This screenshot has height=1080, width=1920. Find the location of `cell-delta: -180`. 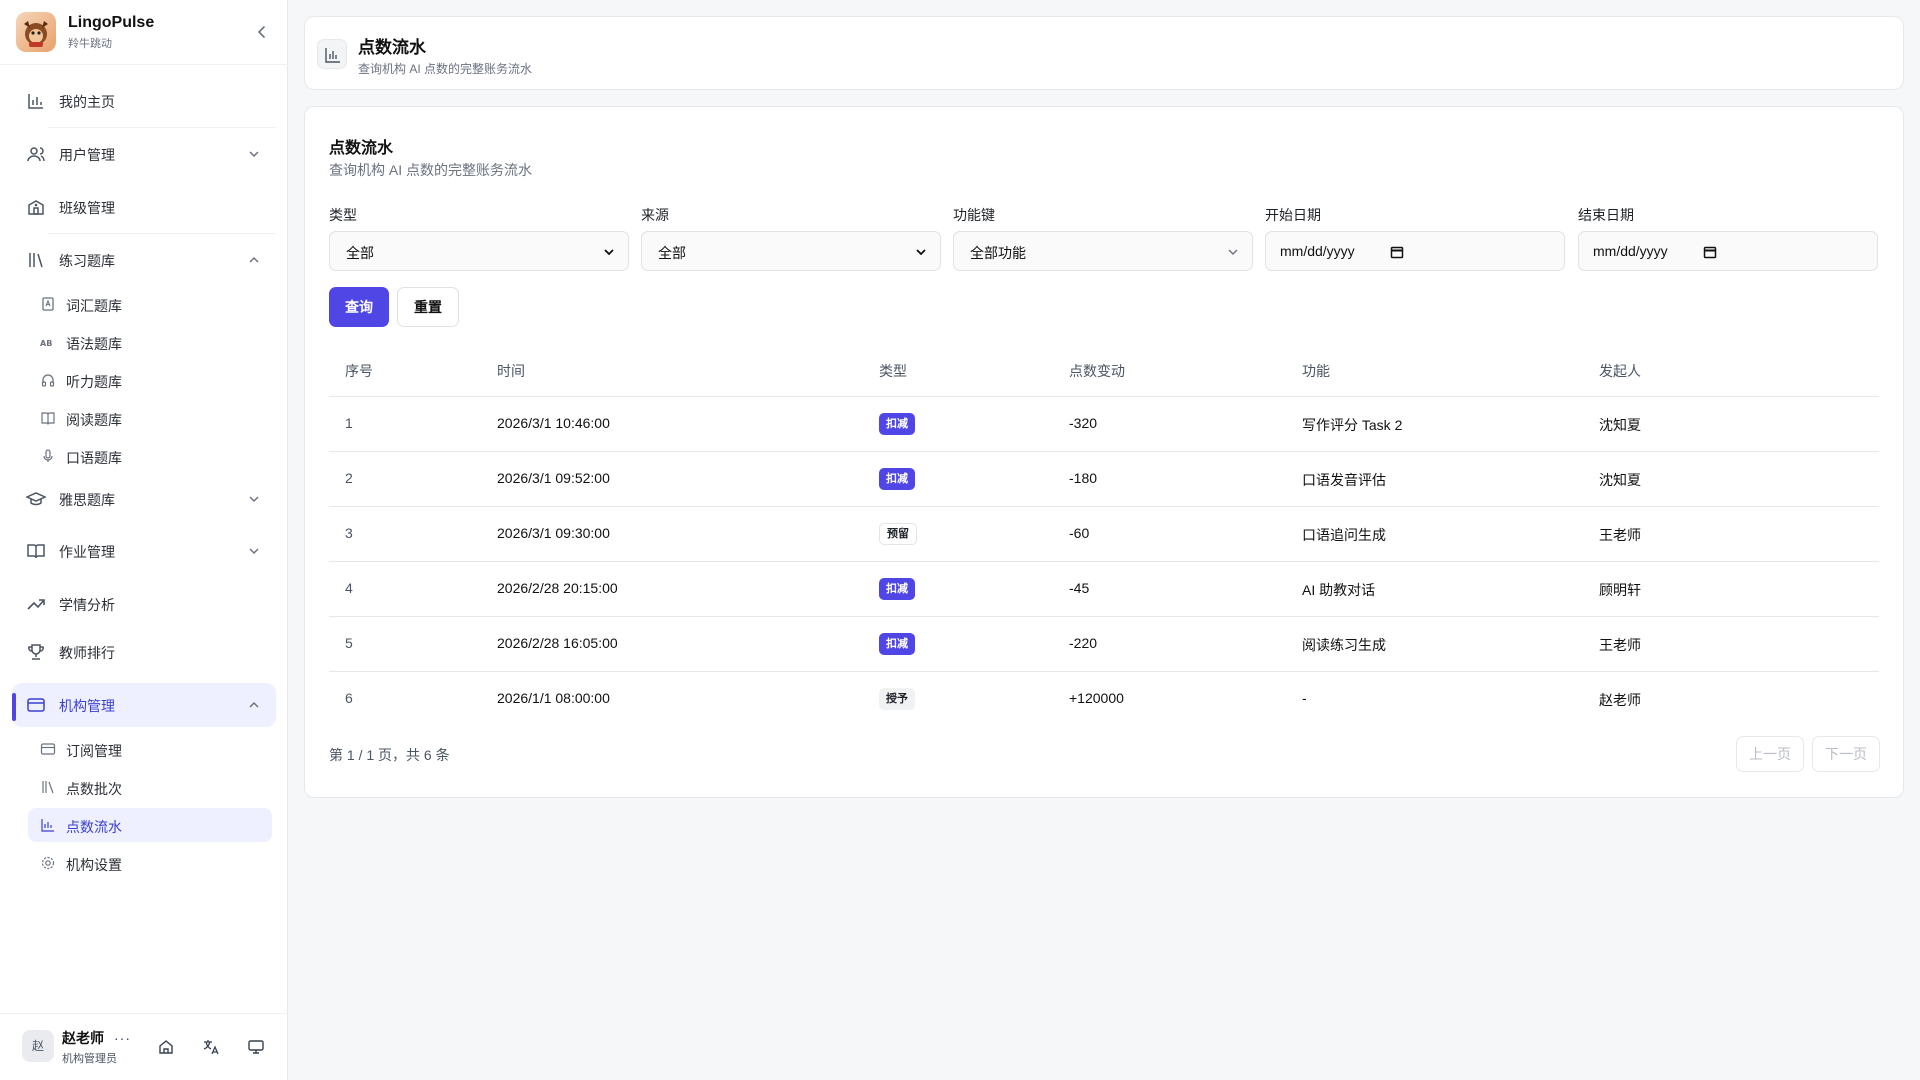

cell-delta: -180 is located at coordinates (1083, 478).